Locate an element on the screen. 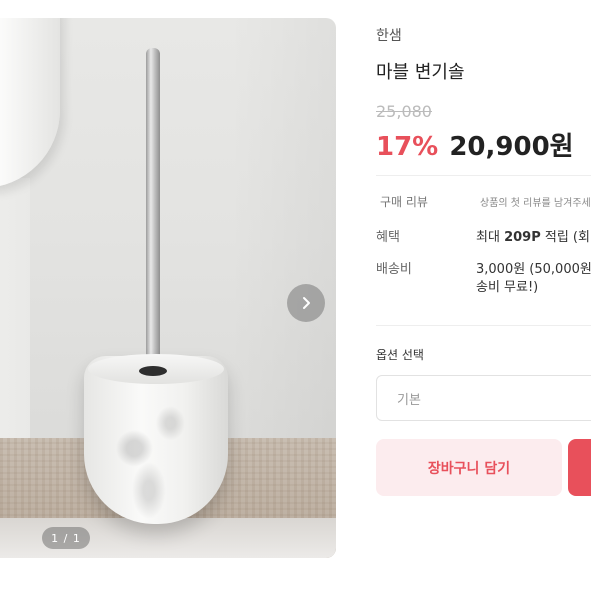  option-heading: 옵션 선택 is located at coordinates (400, 355).